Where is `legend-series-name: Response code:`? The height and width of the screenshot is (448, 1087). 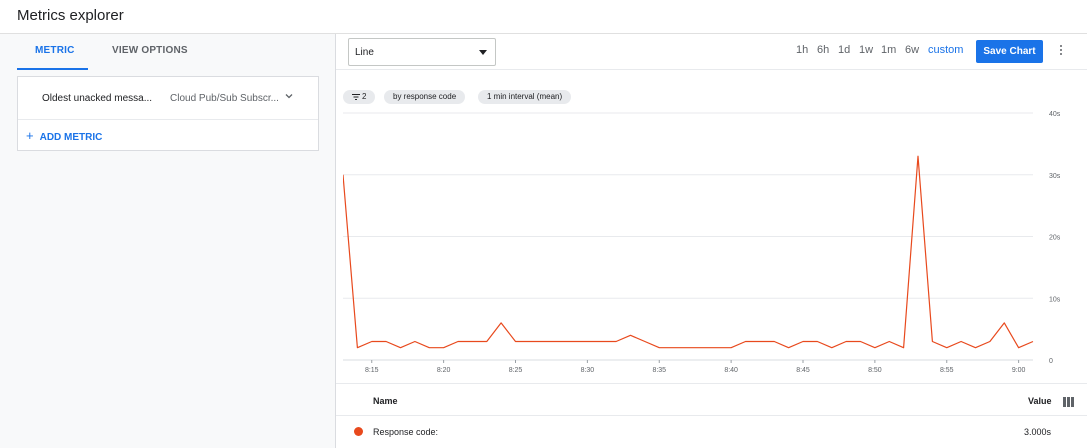
legend-series-name: Response code: is located at coordinates (406, 432).